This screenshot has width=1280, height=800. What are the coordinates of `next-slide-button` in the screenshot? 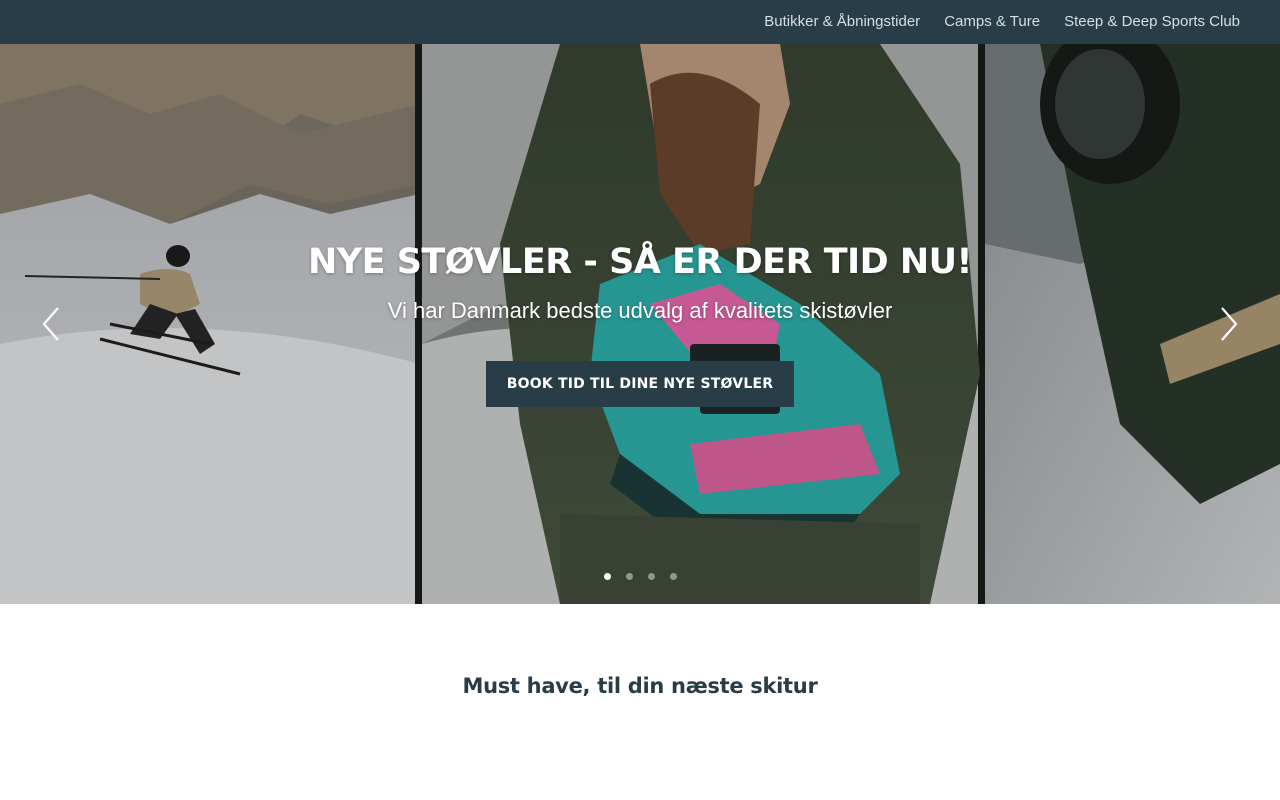 It's located at (1229, 324).